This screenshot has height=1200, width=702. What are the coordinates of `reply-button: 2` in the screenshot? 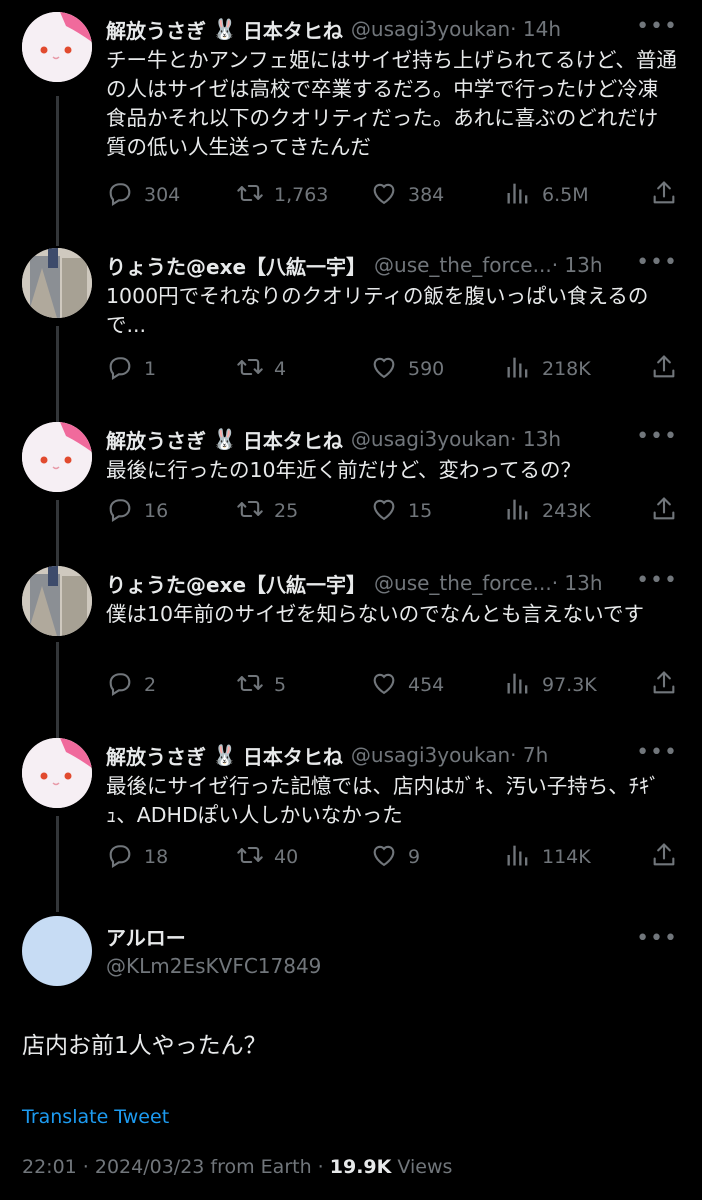 It's located at (131, 685).